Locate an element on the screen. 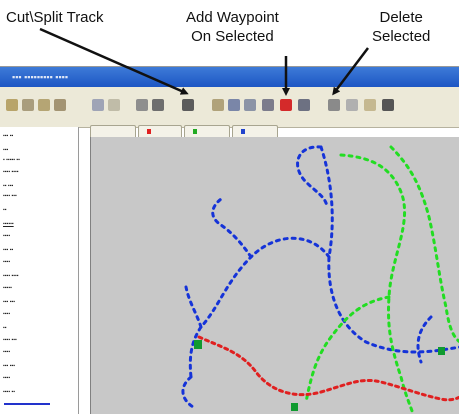 Image resolution: width=459 pixels, height=414 pixels. list-item: ▪ ▪▪▪▪▪ ▪▪ is located at coordinates (11, 160).